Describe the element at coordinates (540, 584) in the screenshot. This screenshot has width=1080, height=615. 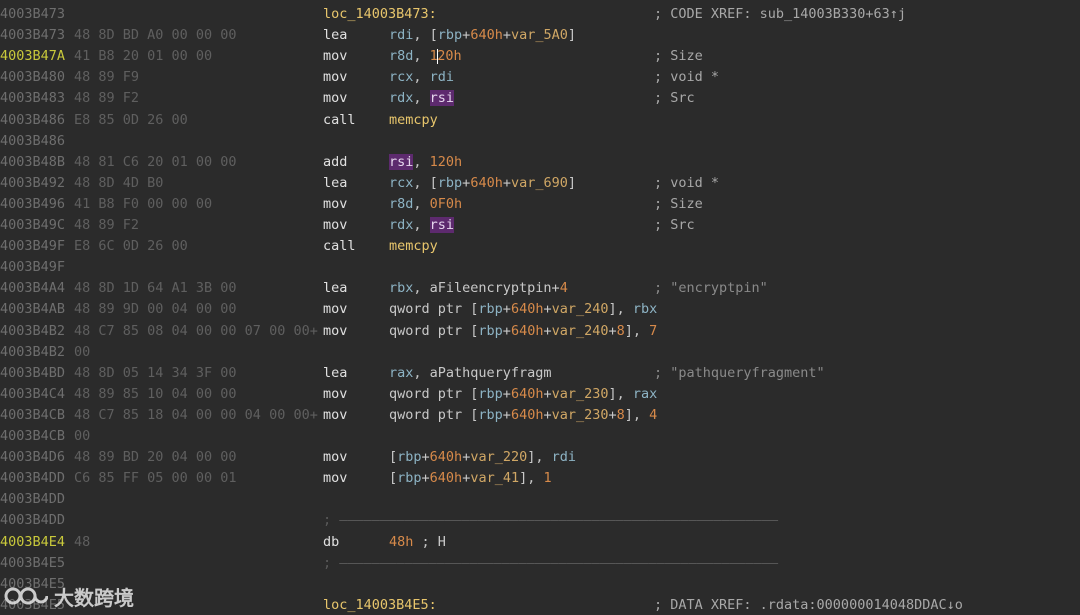
I see `disasm-line: 4003B4E5` at that location.